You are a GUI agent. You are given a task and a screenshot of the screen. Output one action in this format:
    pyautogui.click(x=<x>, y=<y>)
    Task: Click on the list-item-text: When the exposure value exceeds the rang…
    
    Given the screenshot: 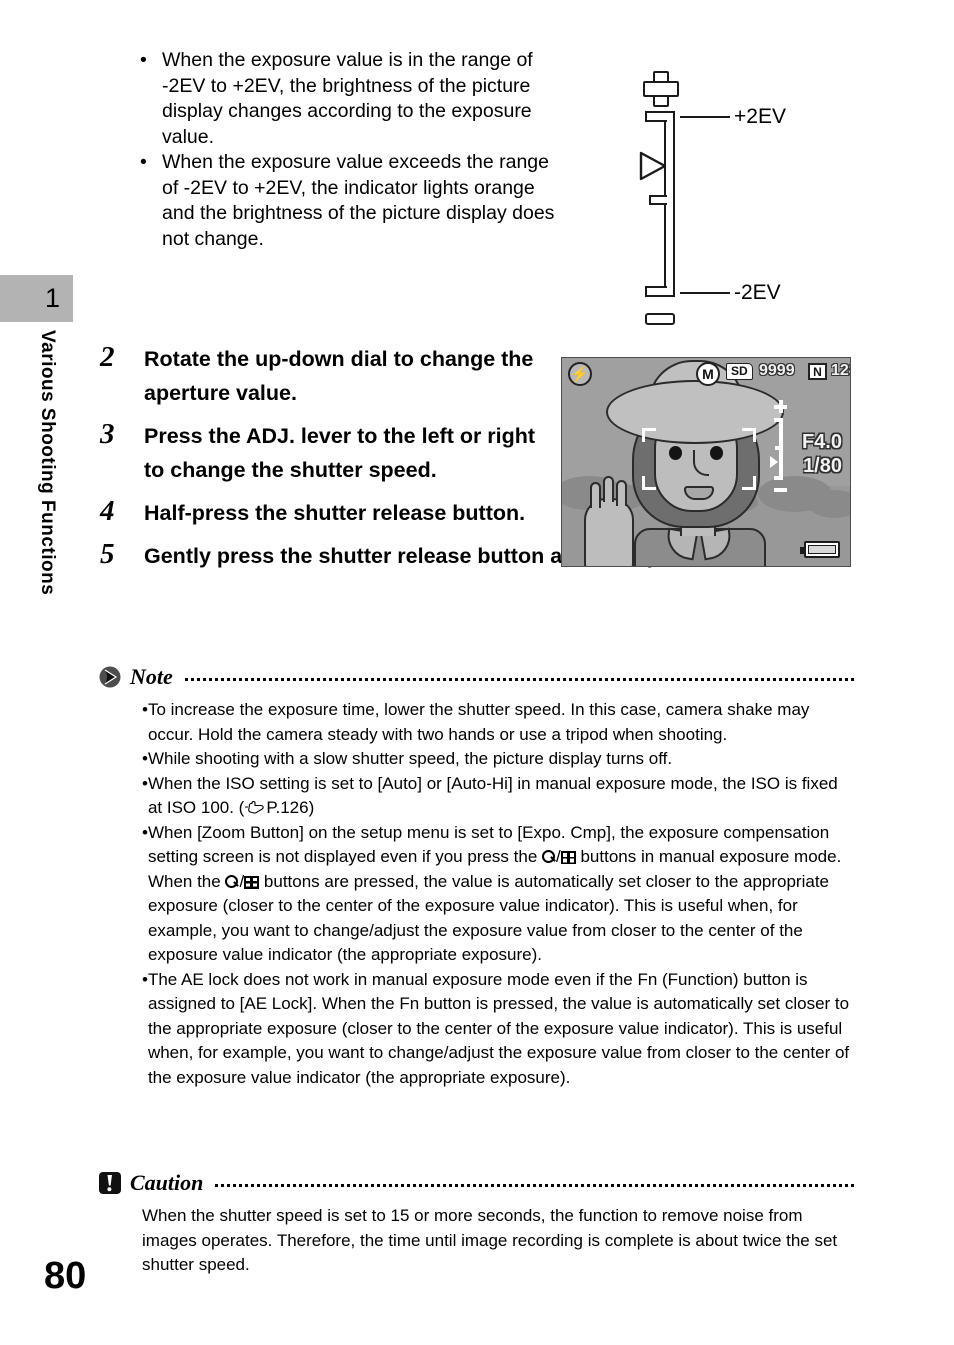 What is the action you would take?
    pyautogui.click(x=358, y=200)
    